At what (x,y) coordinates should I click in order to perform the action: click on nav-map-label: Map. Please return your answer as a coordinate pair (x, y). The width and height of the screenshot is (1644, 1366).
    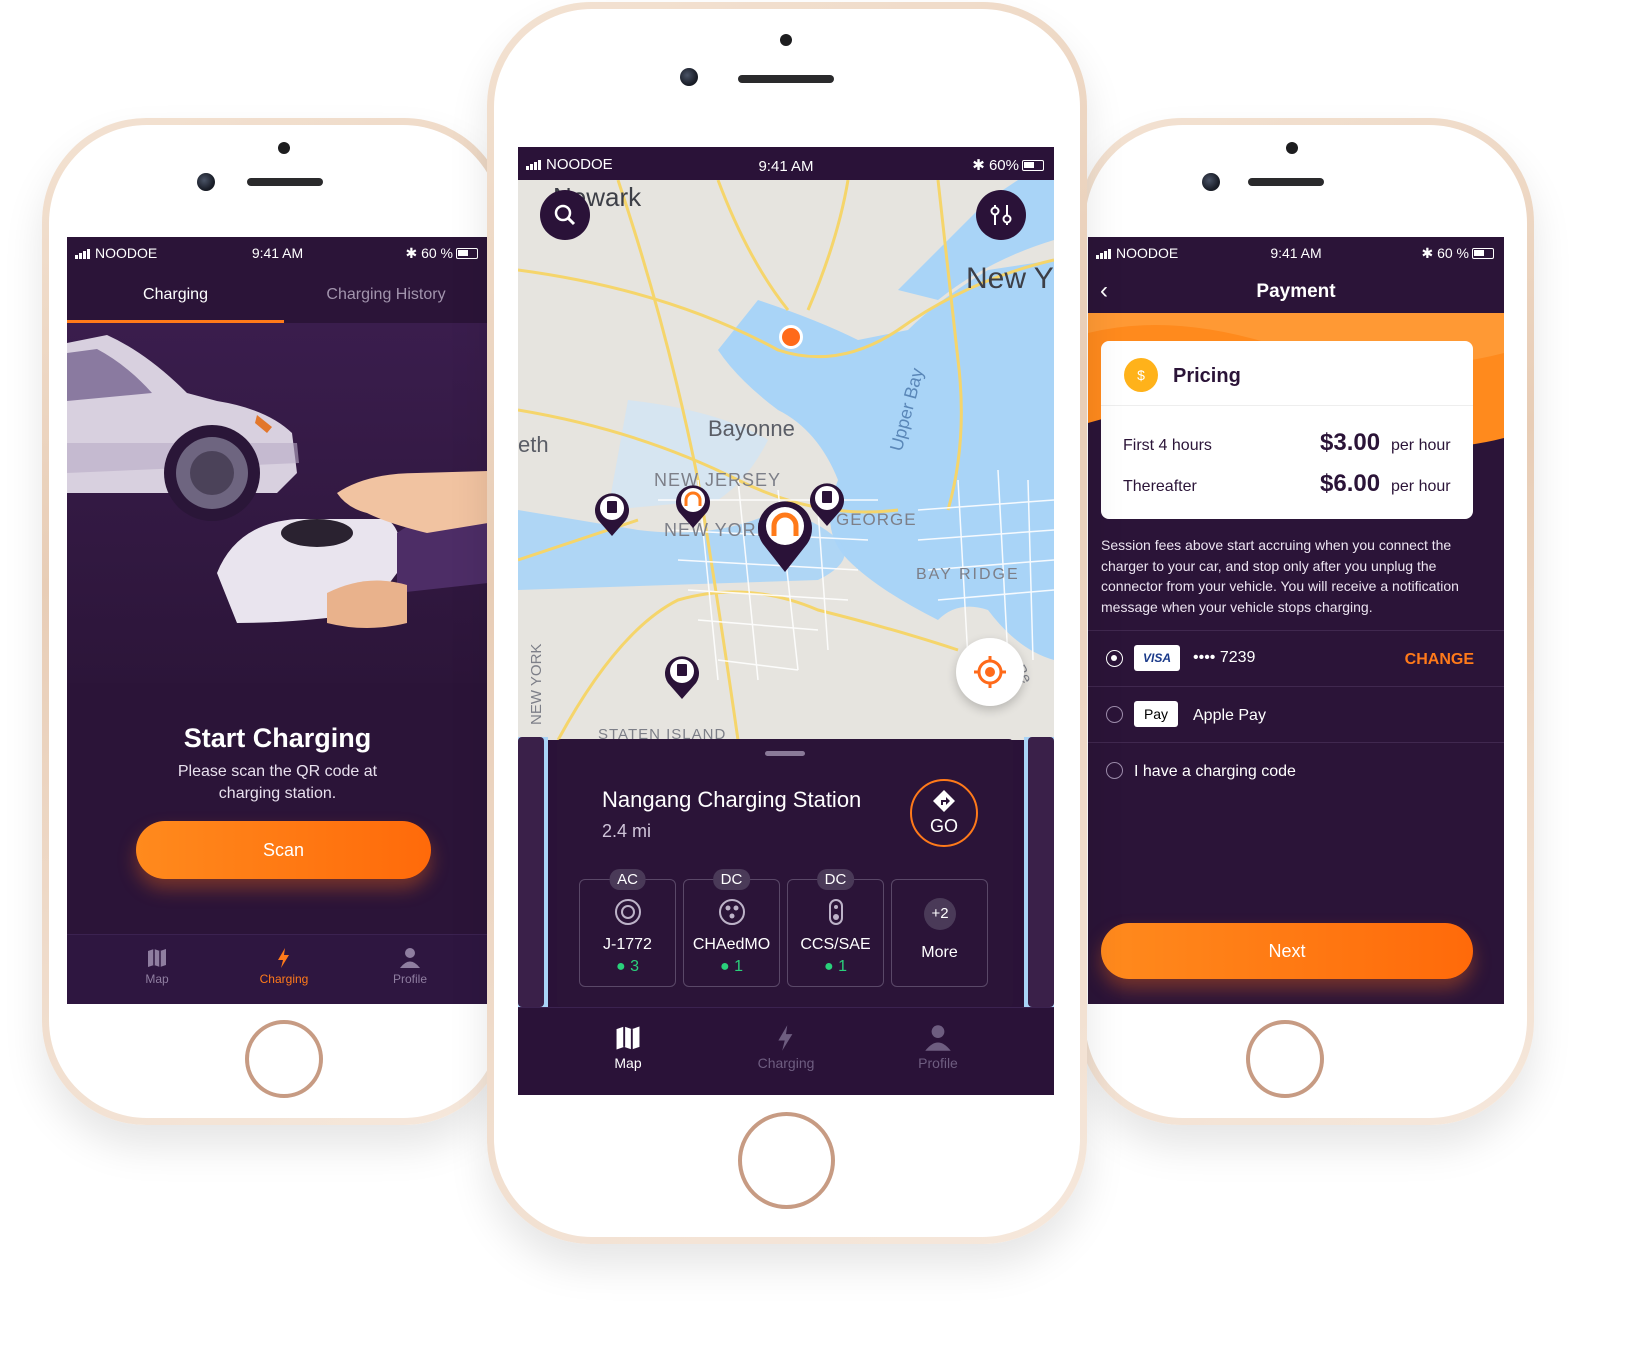
    Looking at the image, I should click on (628, 1063).